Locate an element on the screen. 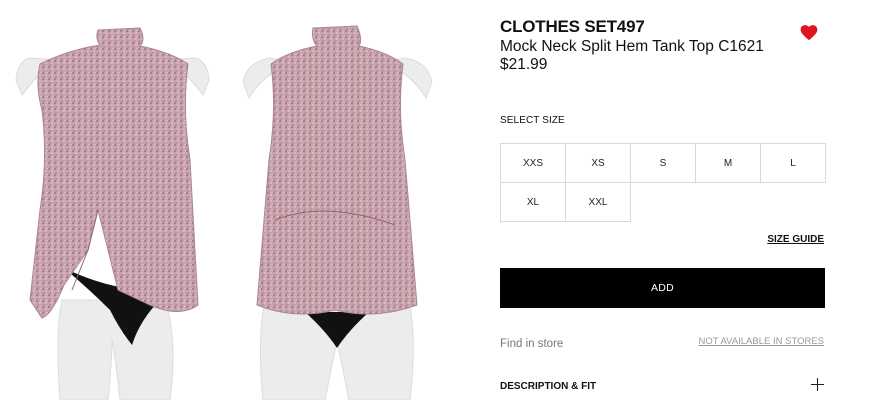 The image size is (870, 400). size-row: XL XXL is located at coordinates (662, 202).